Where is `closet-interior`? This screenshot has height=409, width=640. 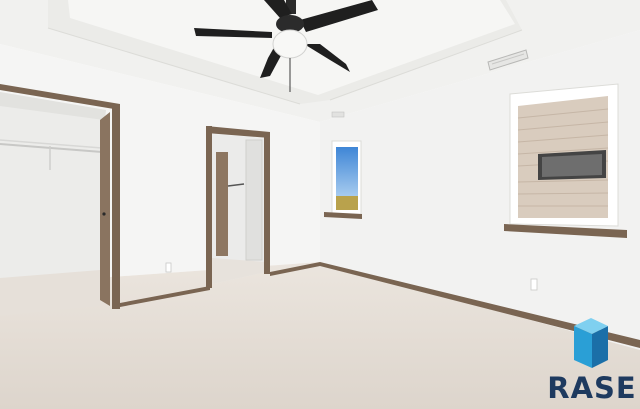 closet-interior is located at coordinates (53, 188).